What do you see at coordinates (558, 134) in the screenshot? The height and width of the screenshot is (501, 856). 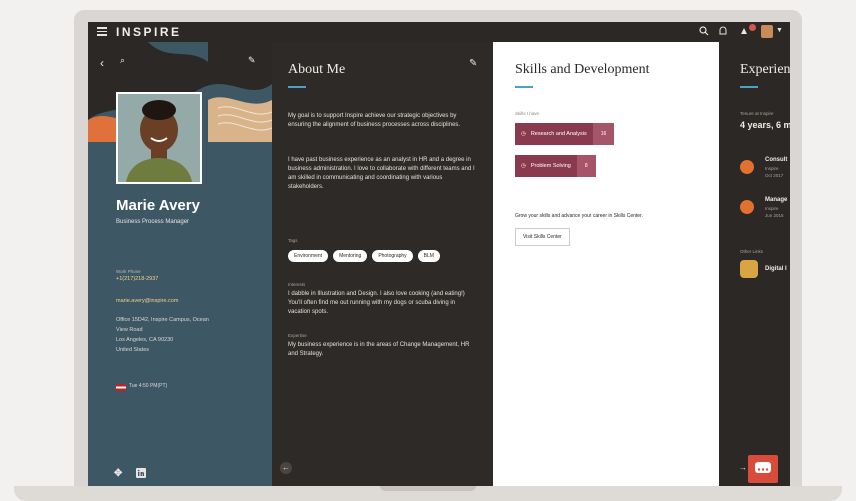 I see `skill-name: Research and Analysis` at bounding box center [558, 134].